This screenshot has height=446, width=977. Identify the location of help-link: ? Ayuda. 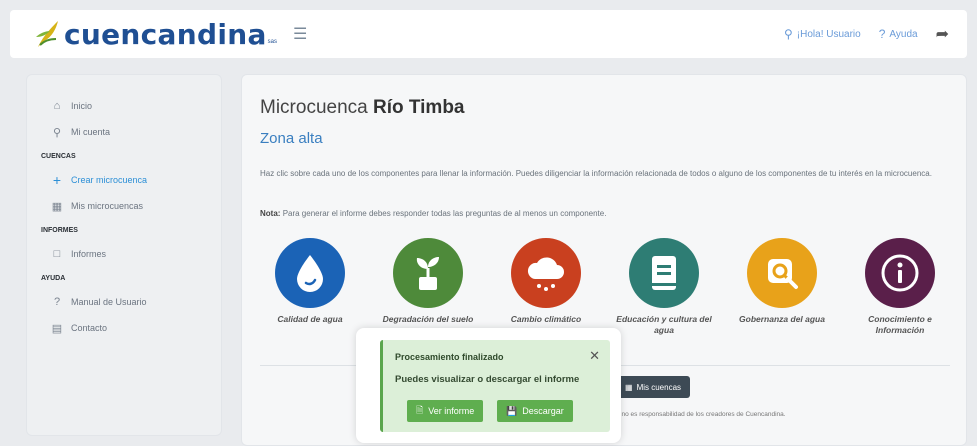
(898, 34).